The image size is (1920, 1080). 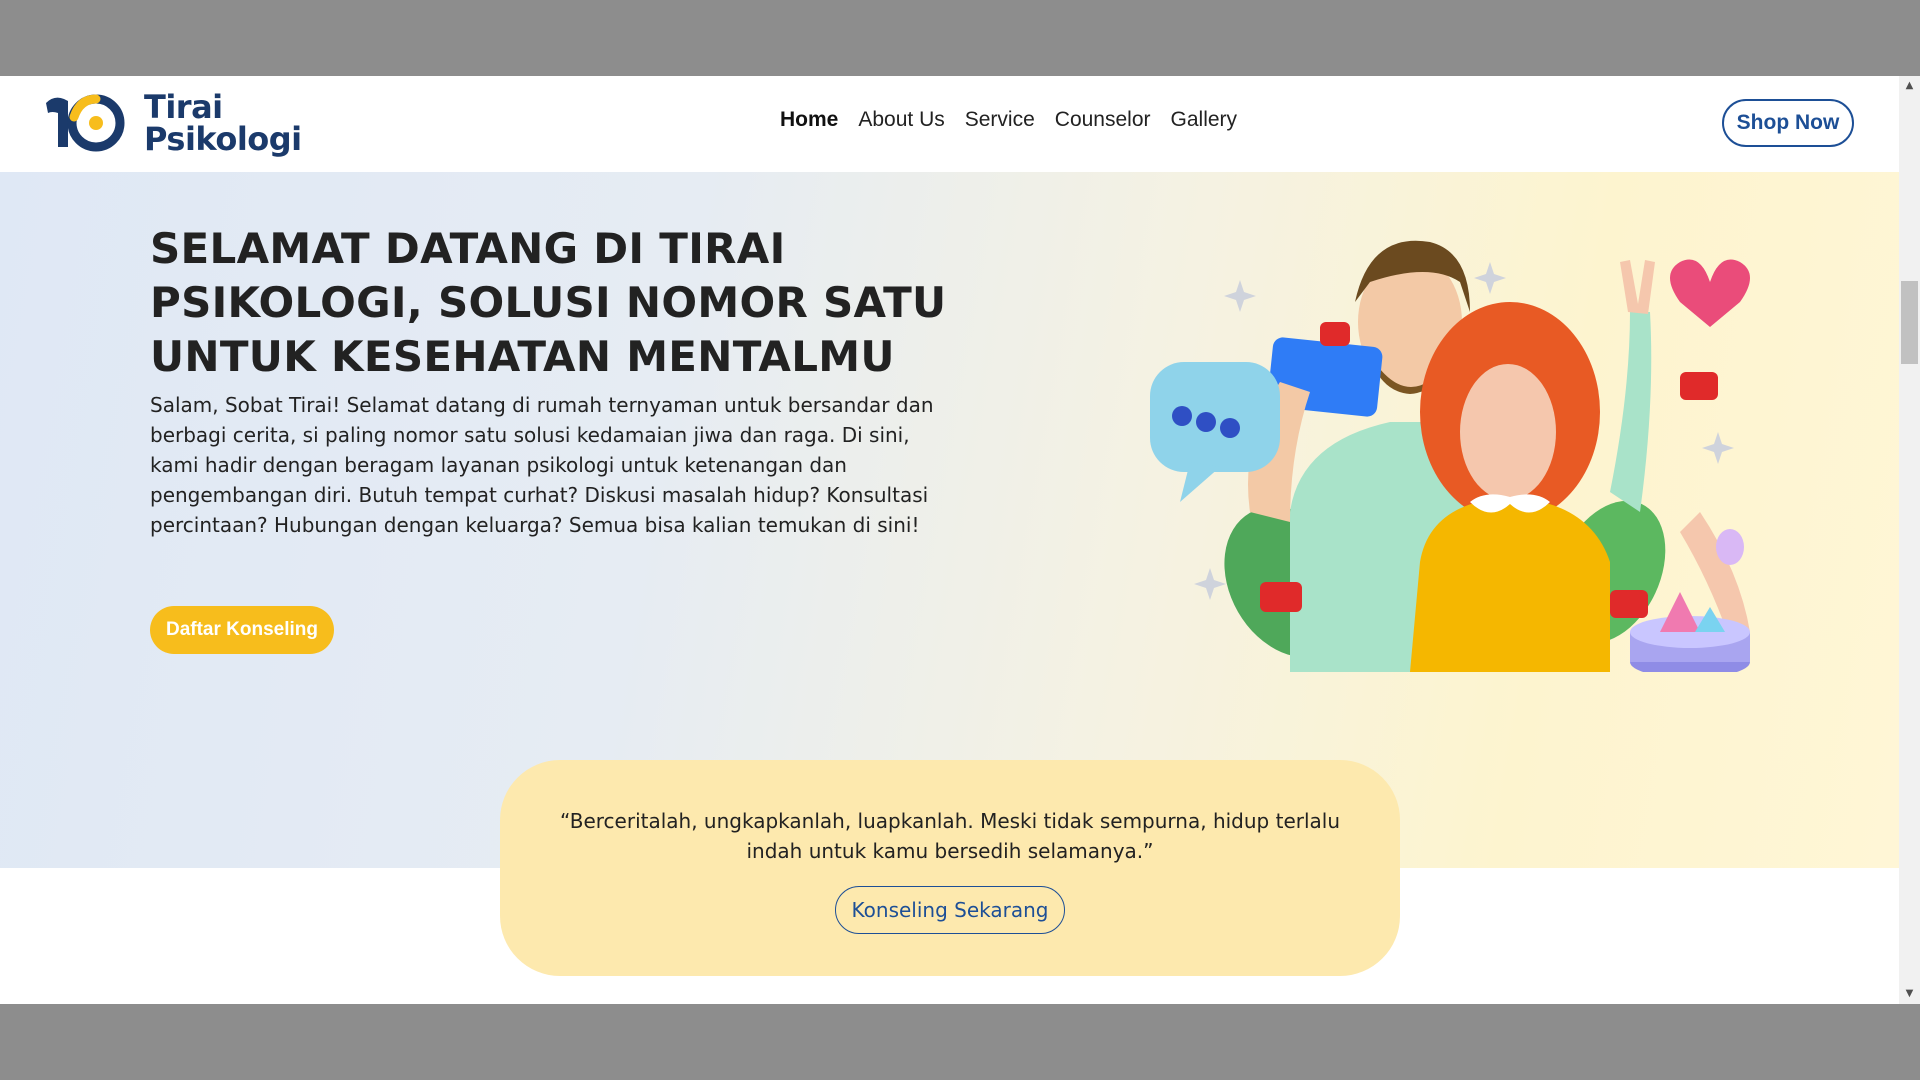 What do you see at coordinates (960, 38) in the screenshot?
I see `screen-top-margin` at bounding box center [960, 38].